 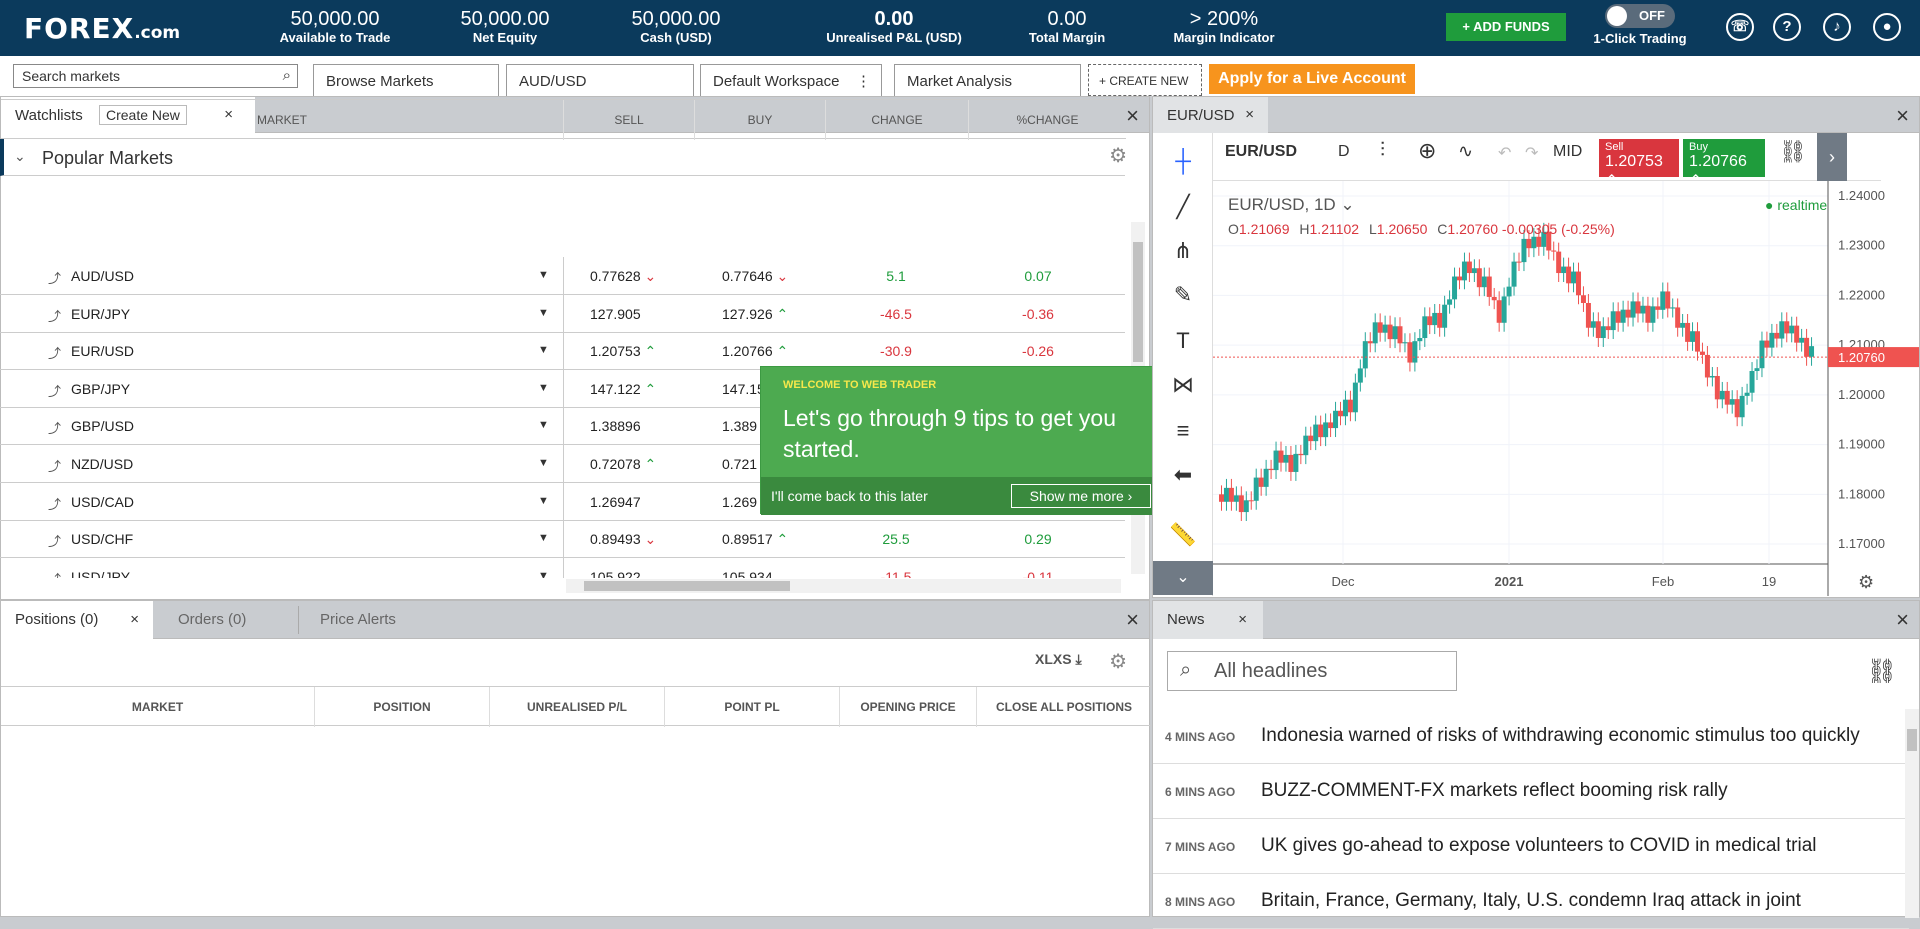 What do you see at coordinates (615, 573) in the screenshot?
I see `sell-price: 105.922` at bounding box center [615, 573].